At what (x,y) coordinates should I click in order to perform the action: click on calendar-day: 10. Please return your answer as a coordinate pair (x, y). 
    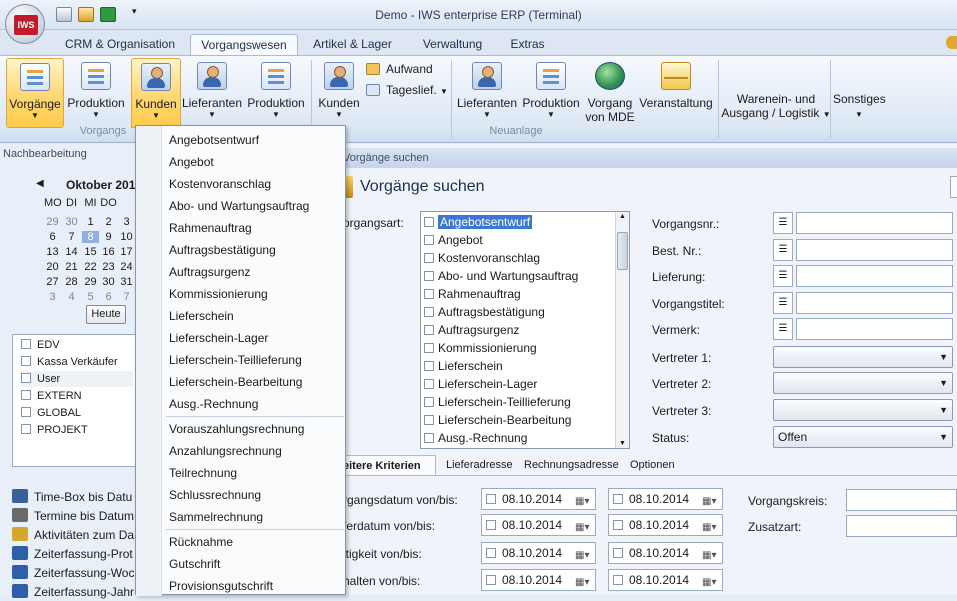
    Looking at the image, I should click on (126, 237).